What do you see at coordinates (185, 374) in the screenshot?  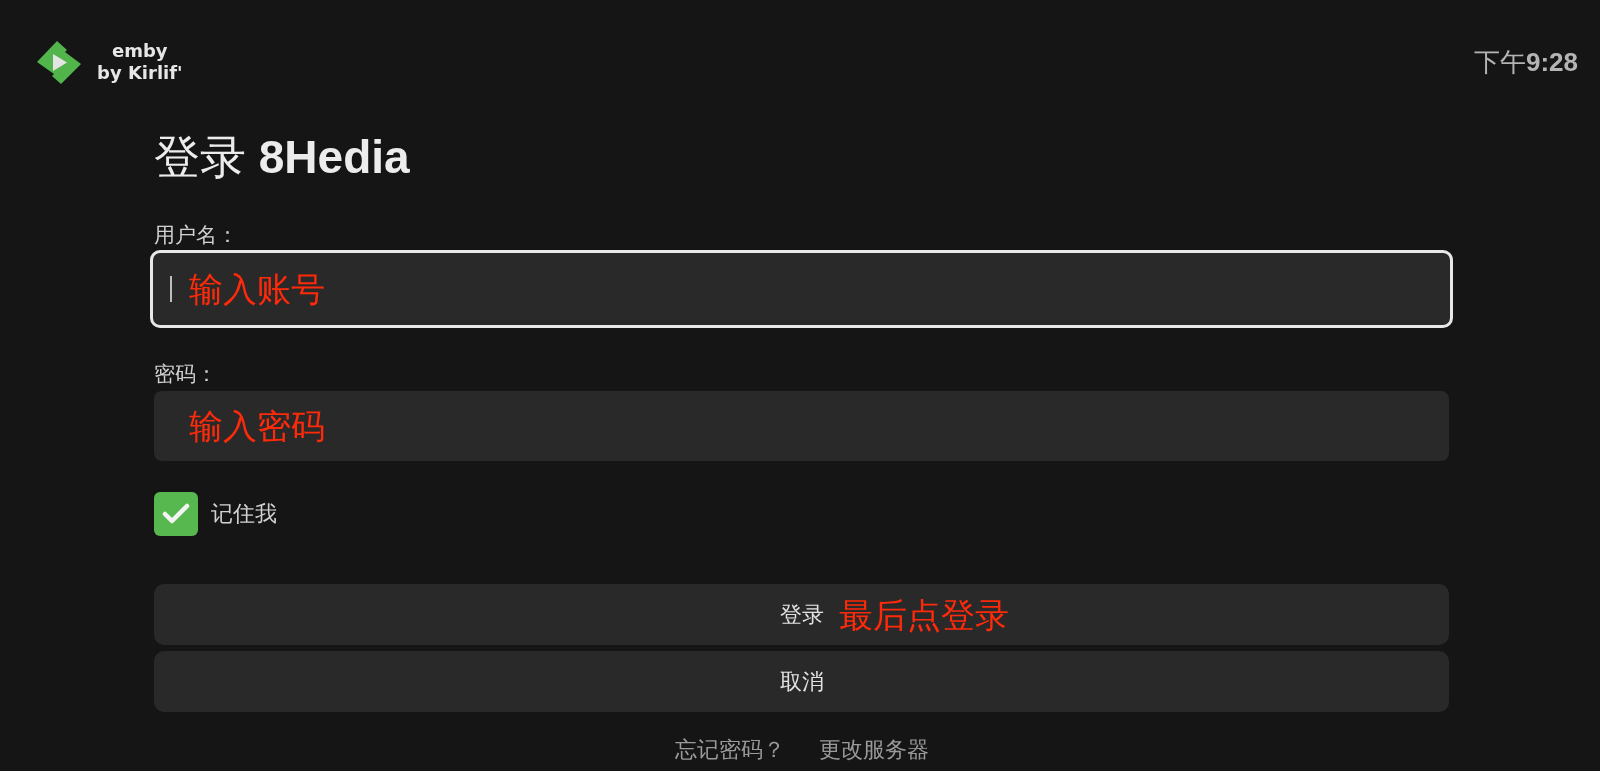 I see `field-label: 密码：` at bounding box center [185, 374].